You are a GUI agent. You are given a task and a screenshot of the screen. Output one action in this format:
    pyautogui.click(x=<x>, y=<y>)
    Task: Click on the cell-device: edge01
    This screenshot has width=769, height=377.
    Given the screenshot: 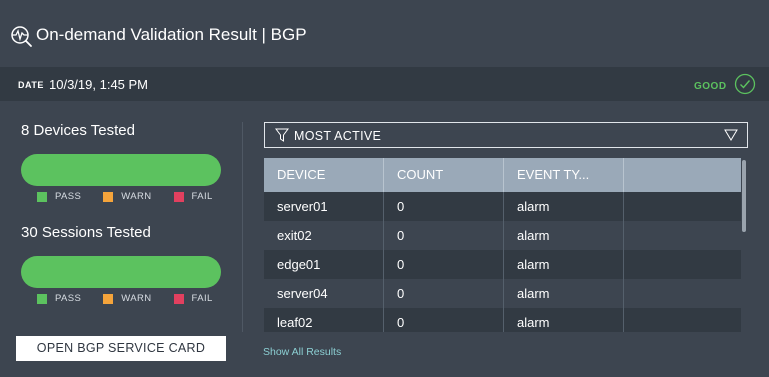 What is the action you would take?
    pyautogui.click(x=324, y=264)
    